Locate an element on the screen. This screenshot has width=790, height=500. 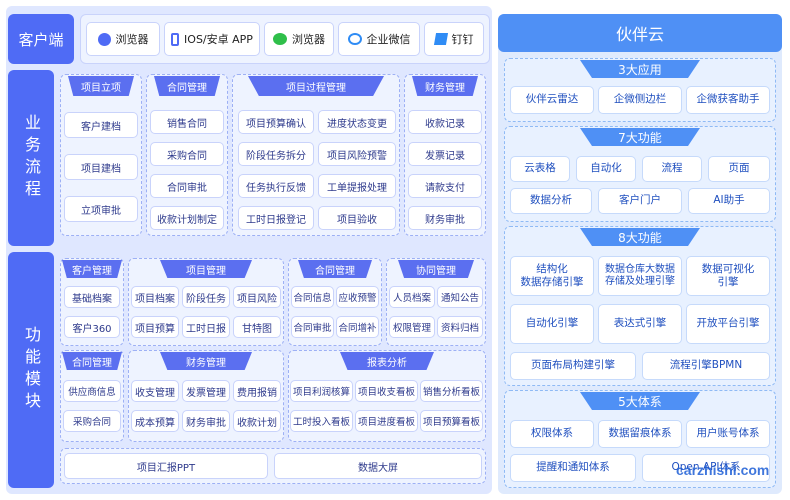
right-systems-title: 5大体系 is located at coordinates (640, 401).